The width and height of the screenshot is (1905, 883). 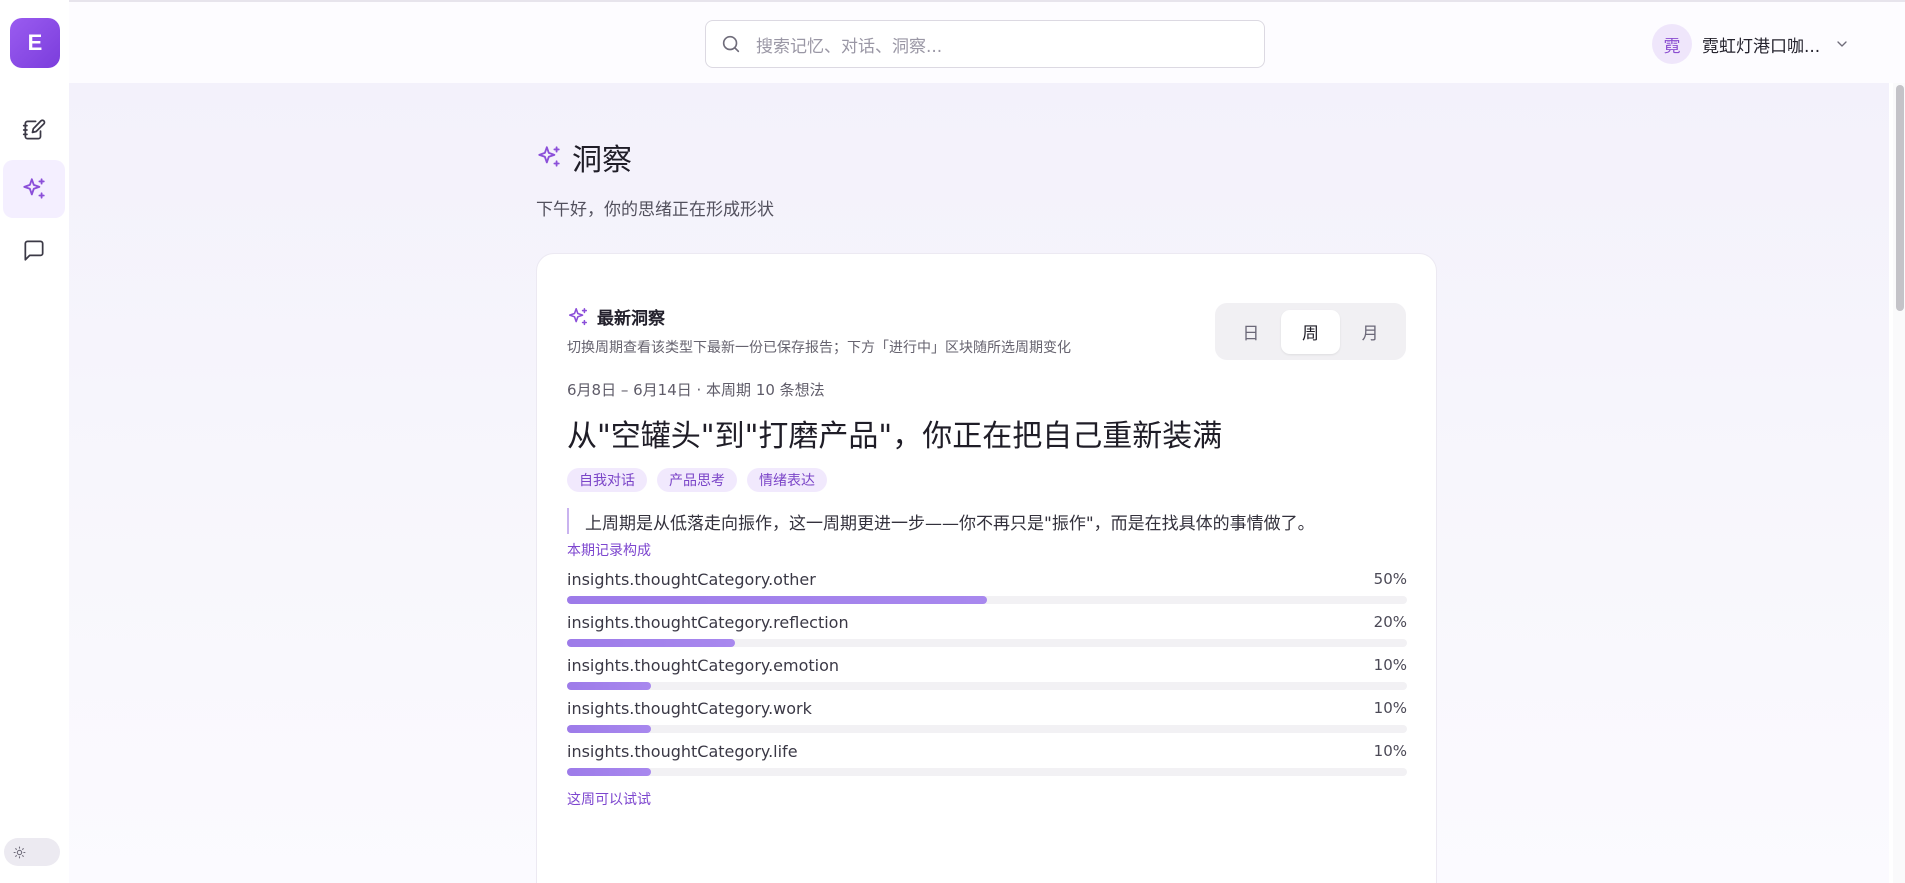 What do you see at coordinates (708, 622) in the screenshot?
I see `composition-row-label: insights.thoughtCategory.reflection` at bounding box center [708, 622].